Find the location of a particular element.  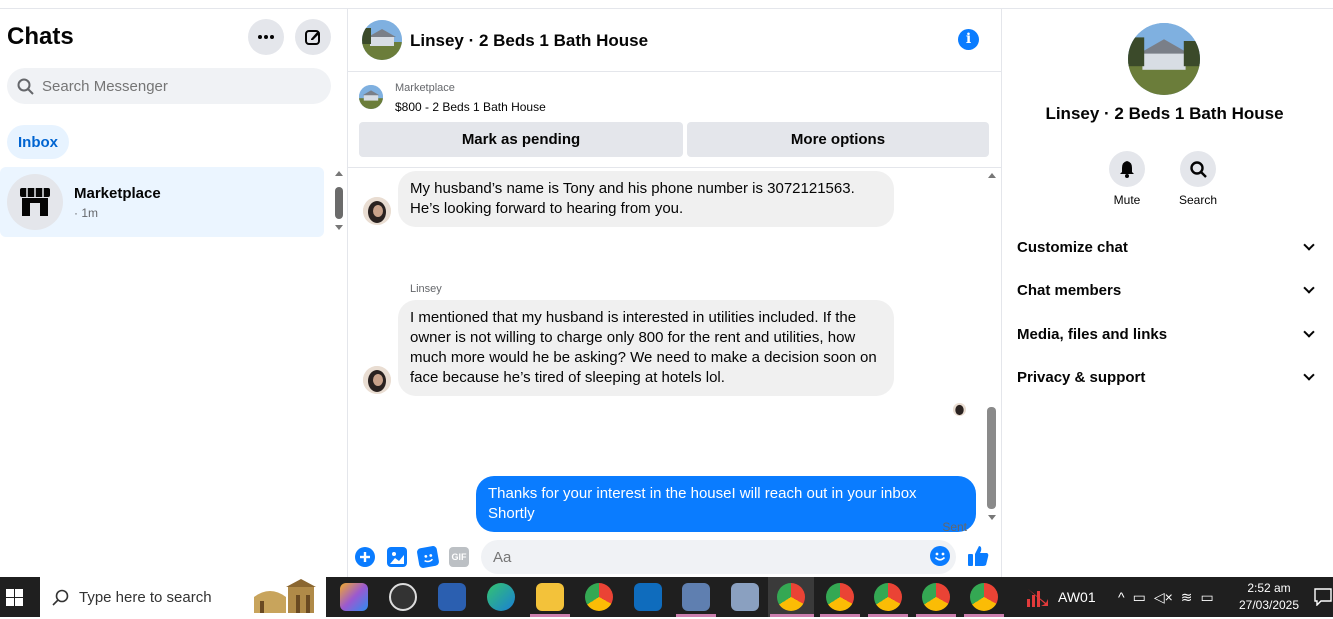

system-tray: ^ ▭ ◁× ≋ ▭ is located at coordinates (1166, 597).